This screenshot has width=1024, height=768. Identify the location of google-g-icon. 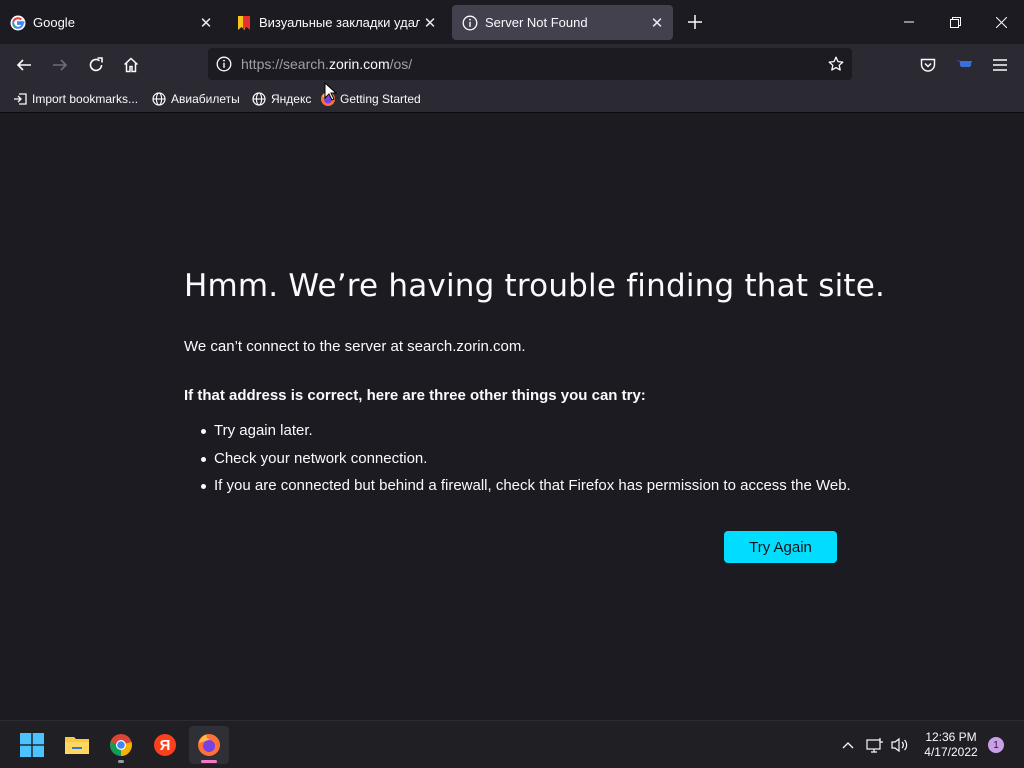
(18, 23).